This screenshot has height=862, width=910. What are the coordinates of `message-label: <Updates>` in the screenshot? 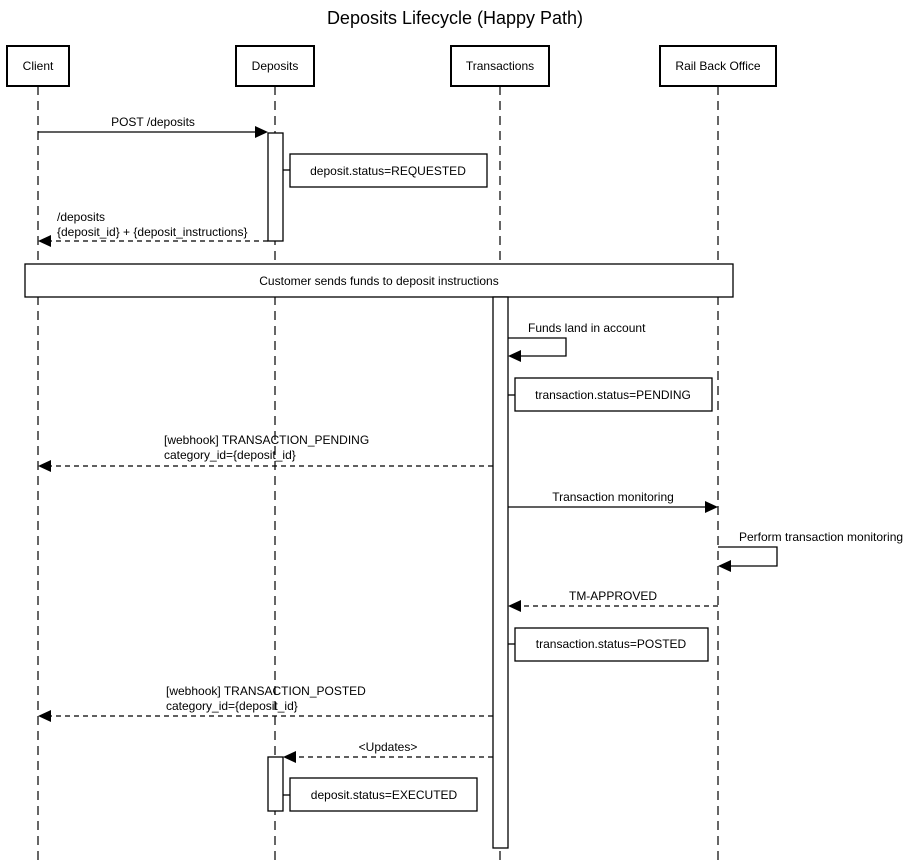 It's located at (388, 747).